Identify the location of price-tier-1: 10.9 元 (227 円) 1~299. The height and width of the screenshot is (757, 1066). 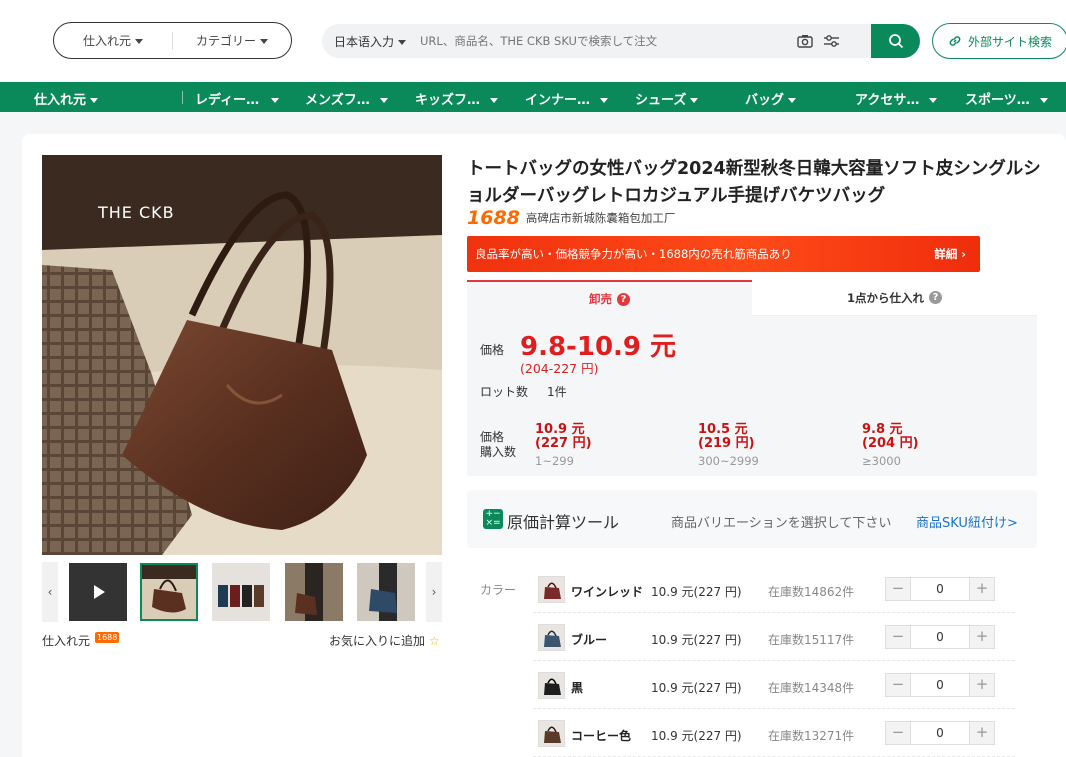
(563, 446).